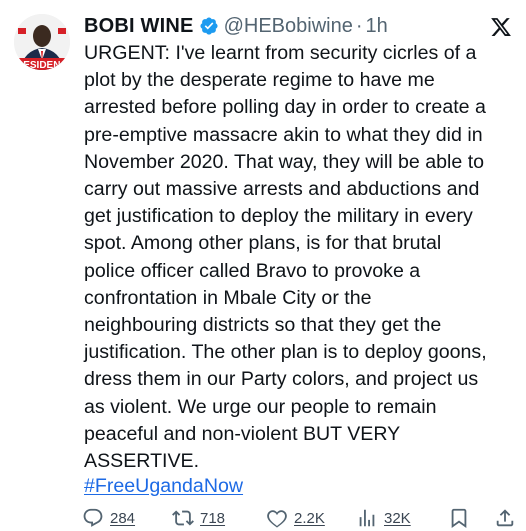 The height and width of the screenshot is (531, 526). What do you see at coordinates (213, 518) in the screenshot?
I see `repost-count: 718` at bounding box center [213, 518].